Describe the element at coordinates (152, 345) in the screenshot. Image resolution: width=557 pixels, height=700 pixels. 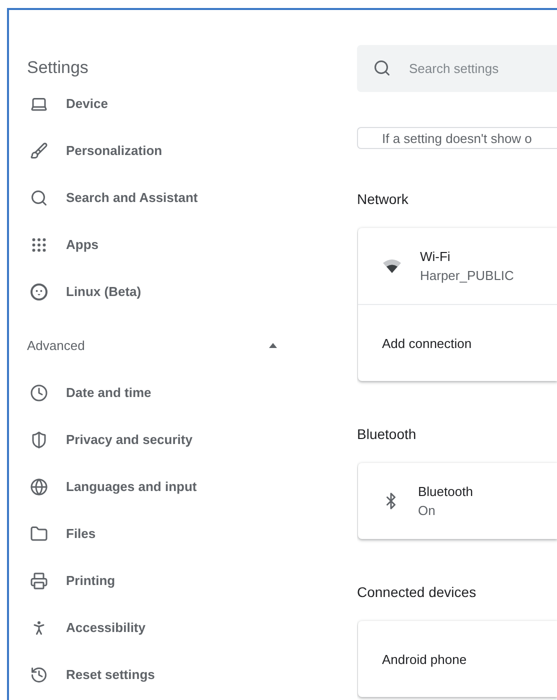
I see `advanced-toggle: Advanced` at that location.